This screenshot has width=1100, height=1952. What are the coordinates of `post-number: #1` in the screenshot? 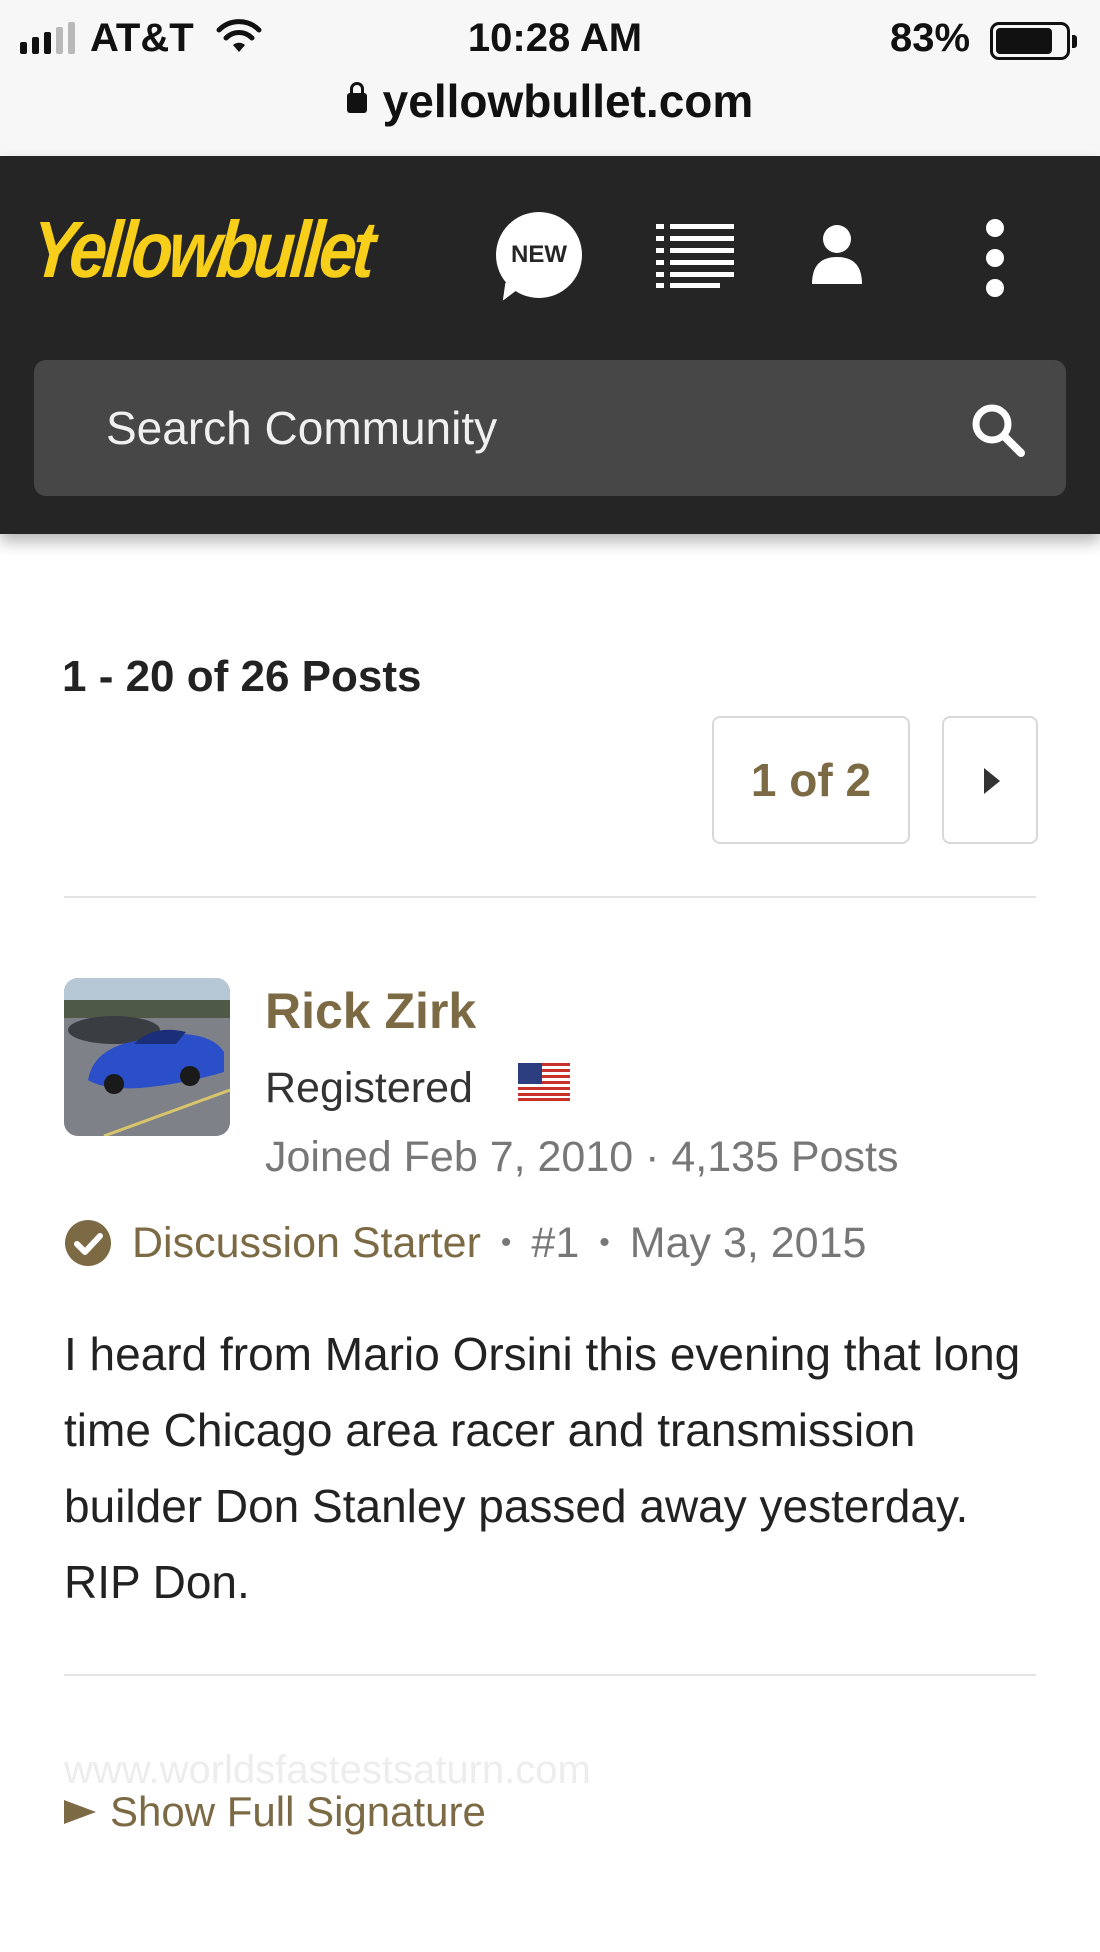 It's located at (555, 1243).